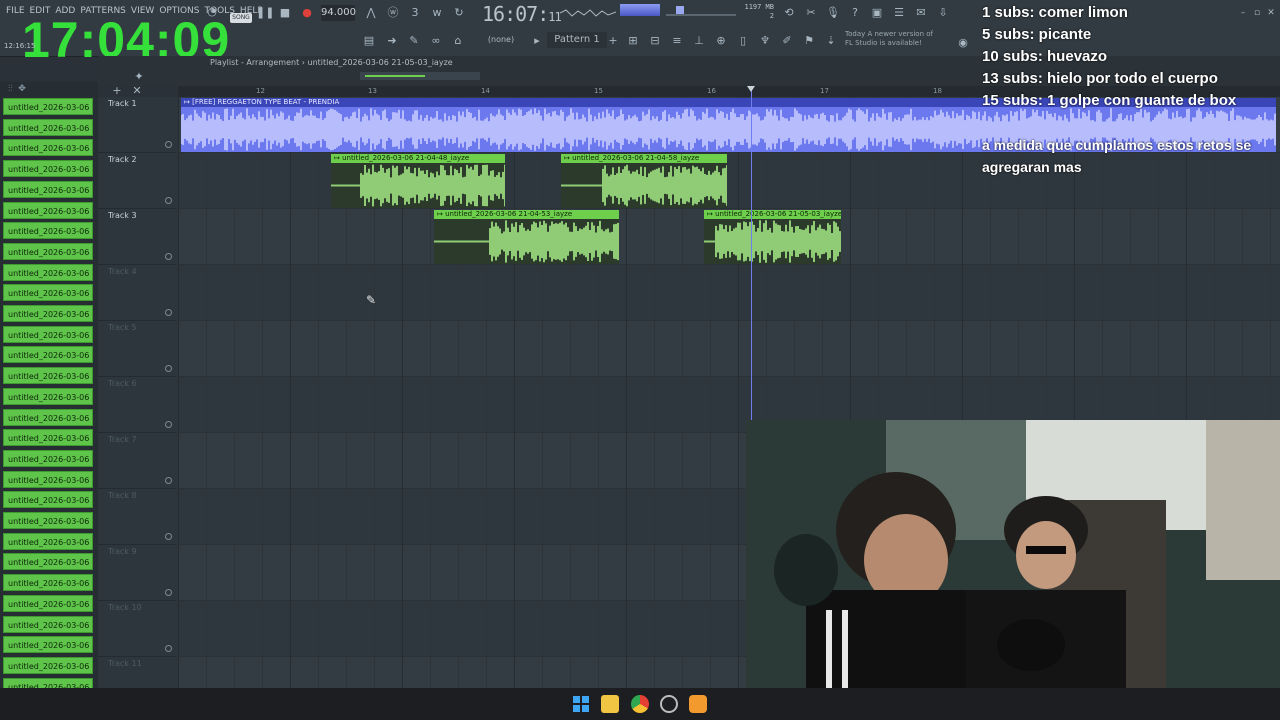 The image size is (1280, 720). What do you see at coordinates (1243, 13) in the screenshot?
I see `minimize-icon: –` at bounding box center [1243, 13].